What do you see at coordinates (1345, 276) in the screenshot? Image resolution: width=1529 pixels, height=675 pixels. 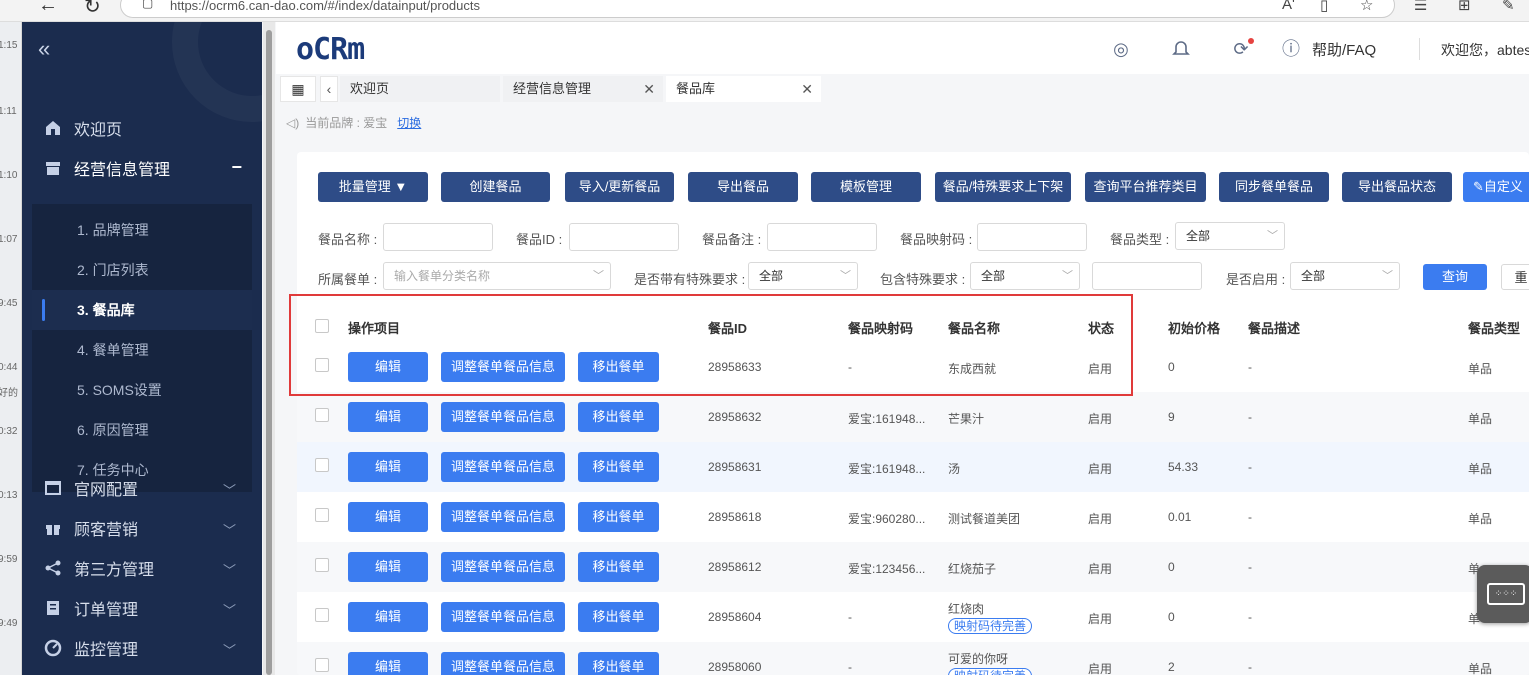 I see `enabled-select: 全部 ﹀` at bounding box center [1345, 276].